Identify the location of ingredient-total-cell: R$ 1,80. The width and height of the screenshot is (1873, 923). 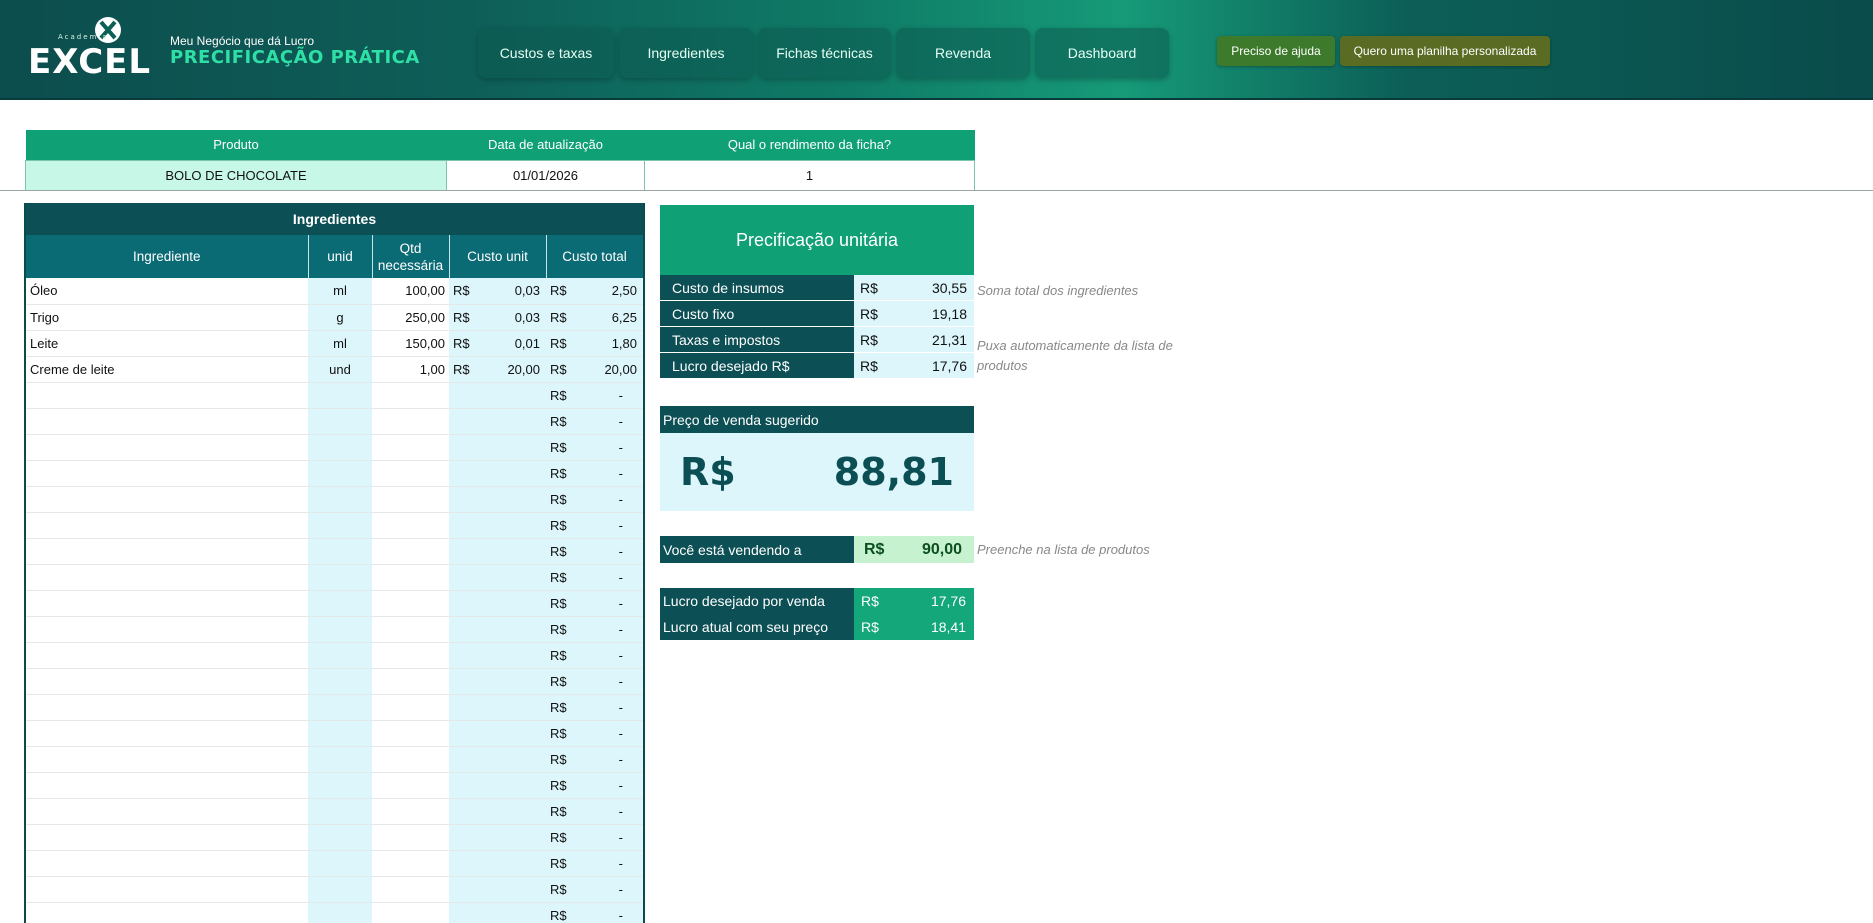
(594, 343).